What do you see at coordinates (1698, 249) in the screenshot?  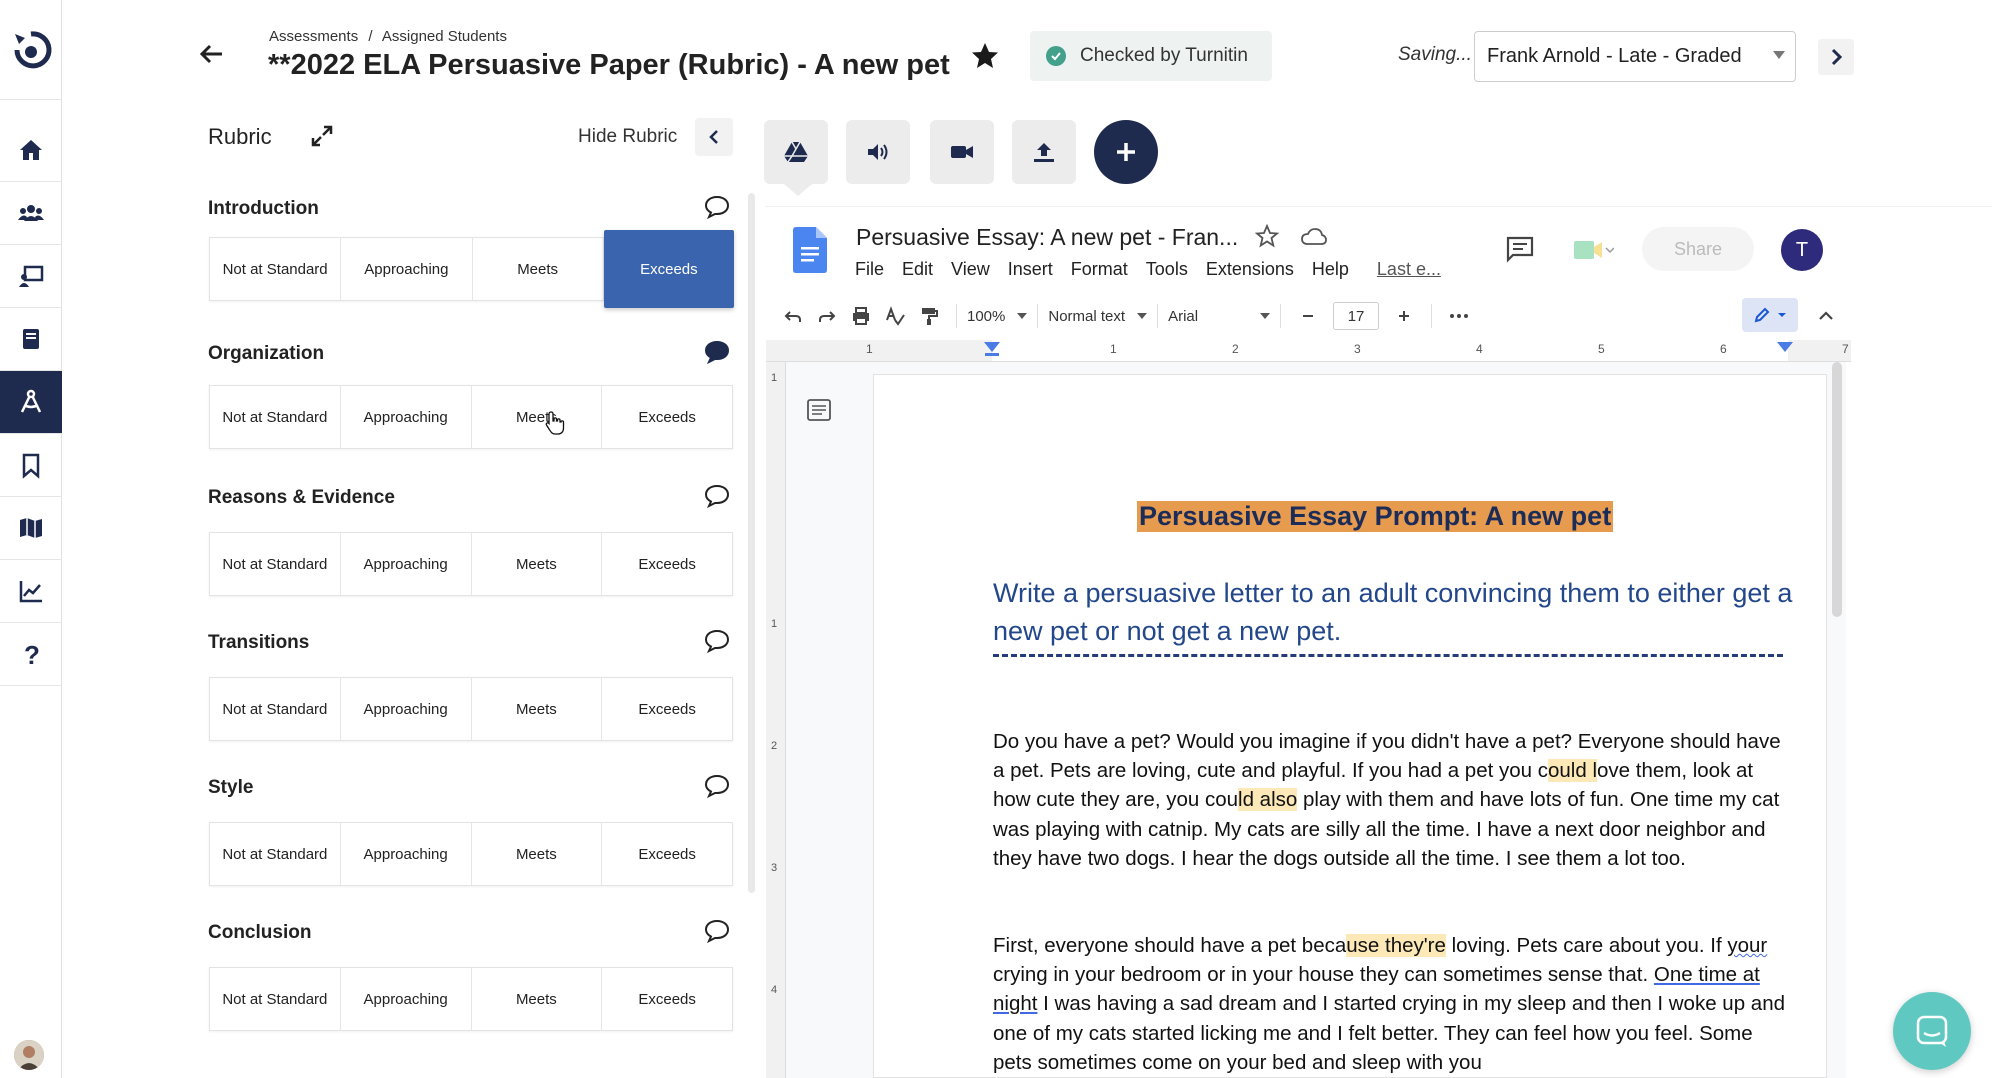 I see `share-button: Share` at bounding box center [1698, 249].